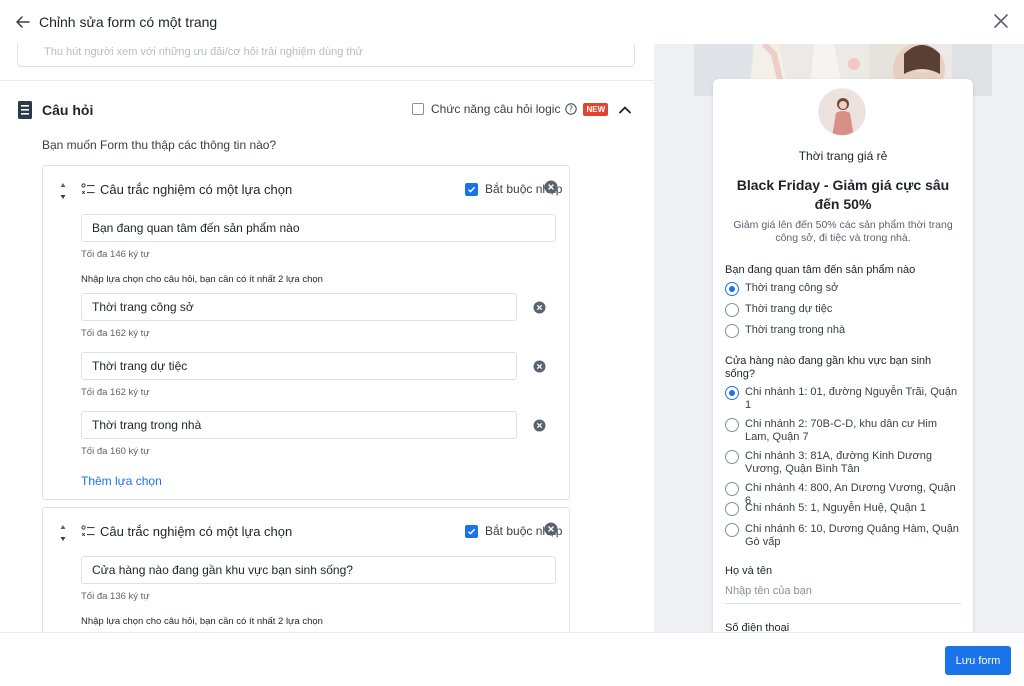  I want to click on char-limit-hint: Tối đa 160 ký tự, so click(115, 451).